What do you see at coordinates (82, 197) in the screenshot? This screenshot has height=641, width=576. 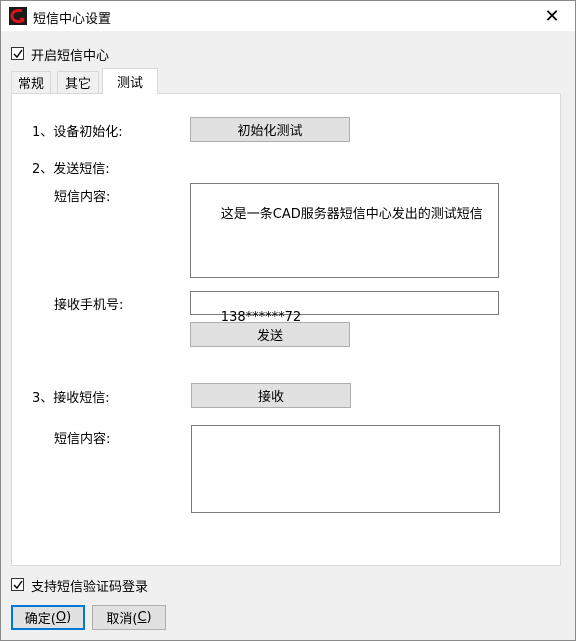 I see `send-content-label: 短信内容:` at bounding box center [82, 197].